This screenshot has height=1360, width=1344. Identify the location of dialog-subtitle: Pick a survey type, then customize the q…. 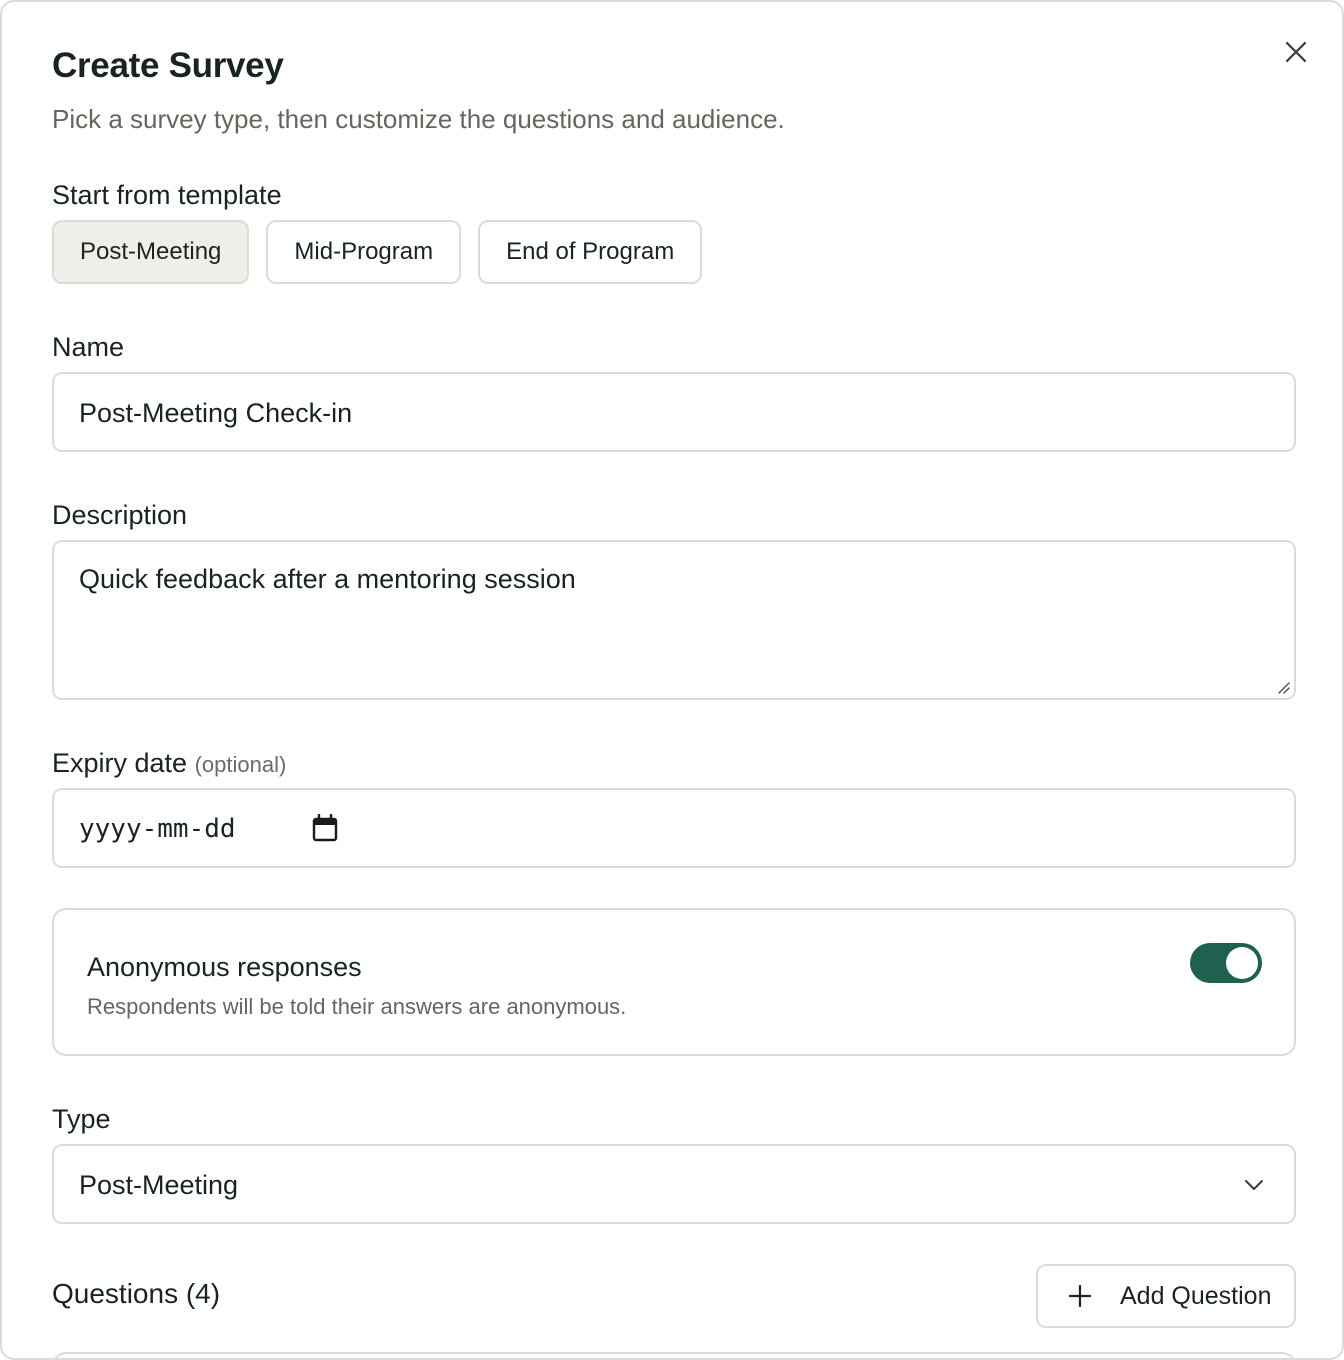
(418, 119).